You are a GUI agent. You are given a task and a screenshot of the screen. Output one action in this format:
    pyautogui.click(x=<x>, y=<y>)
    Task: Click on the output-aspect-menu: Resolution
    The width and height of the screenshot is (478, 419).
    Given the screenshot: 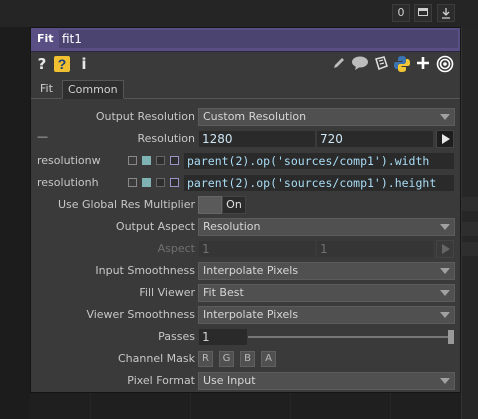 What is the action you would take?
    pyautogui.click(x=326, y=227)
    